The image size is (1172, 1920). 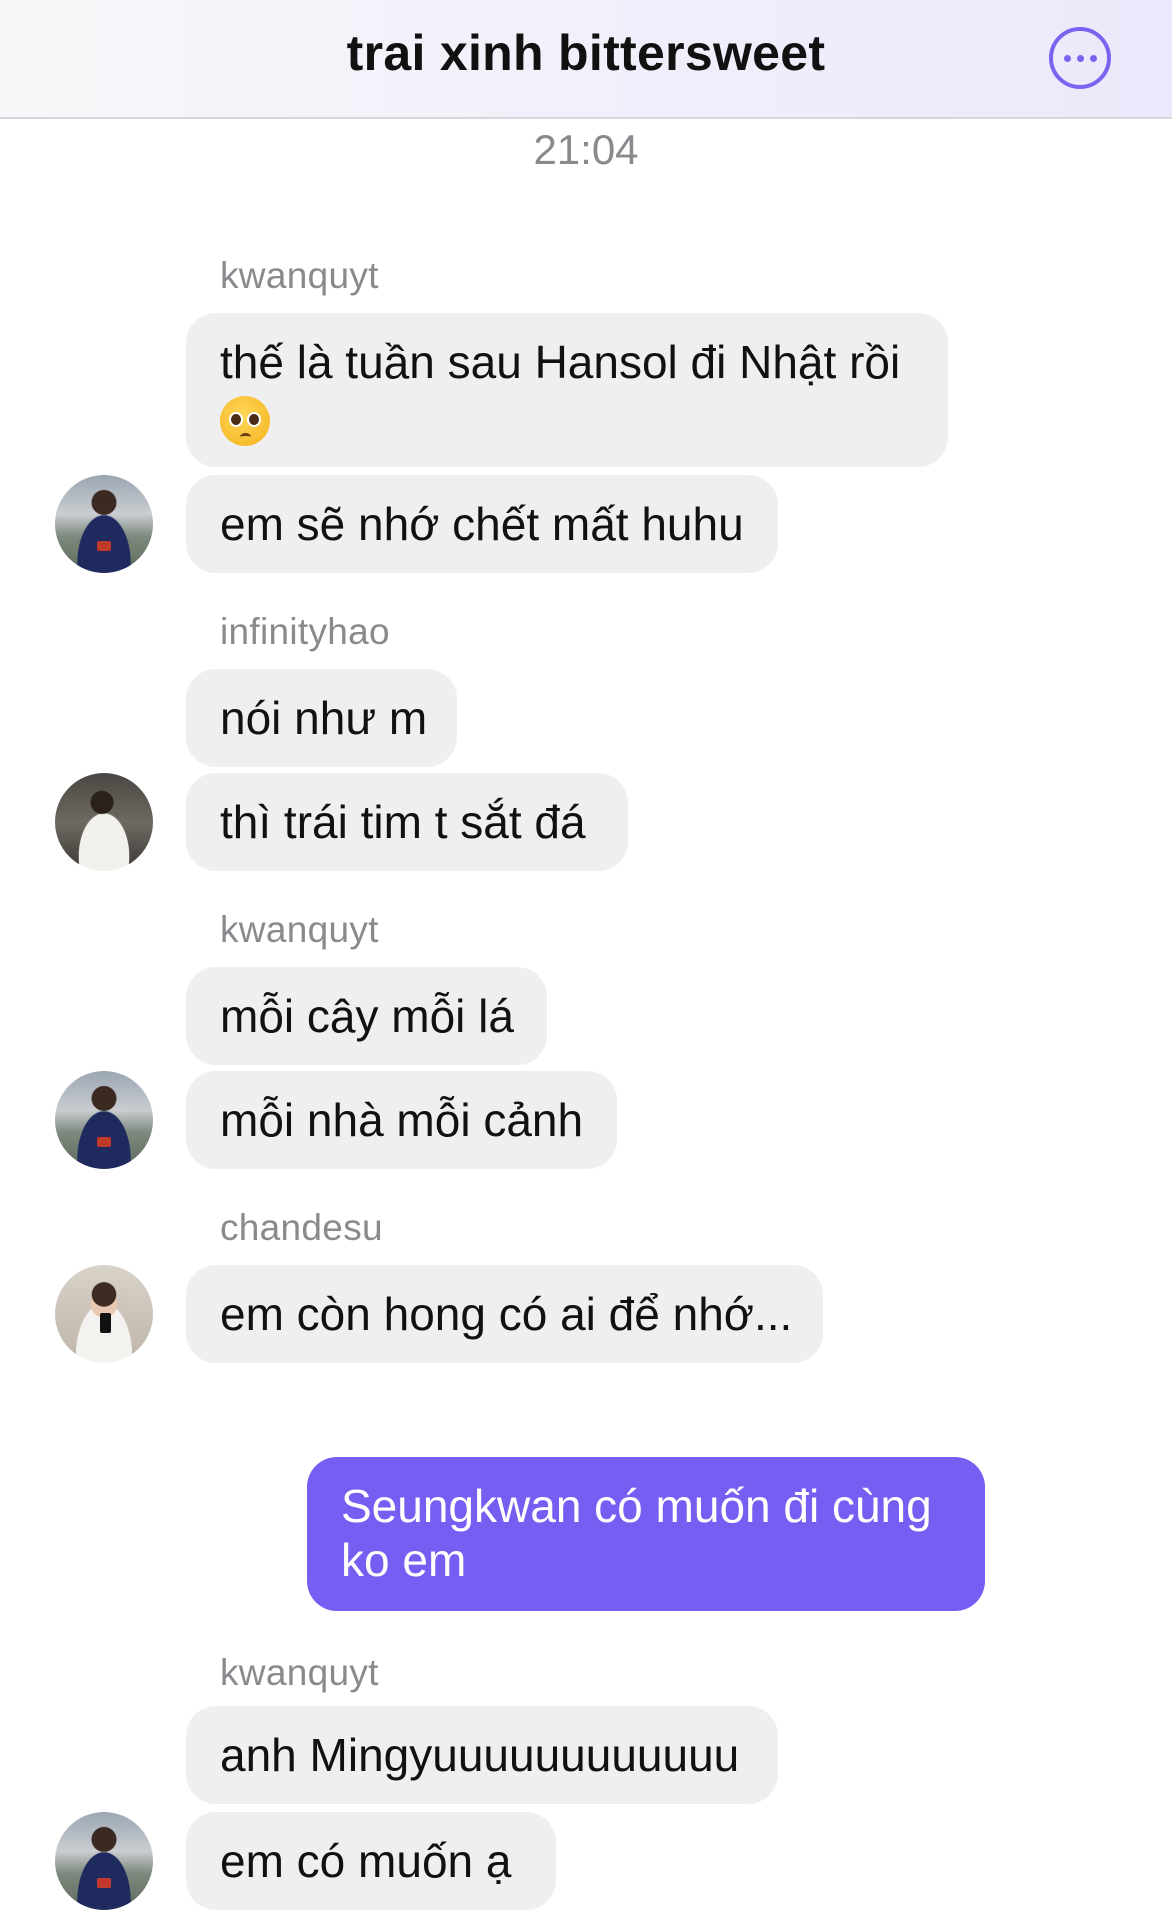 I want to click on message-bubble: em sẽ nhớ chết mất huhu, so click(x=482, y=524).